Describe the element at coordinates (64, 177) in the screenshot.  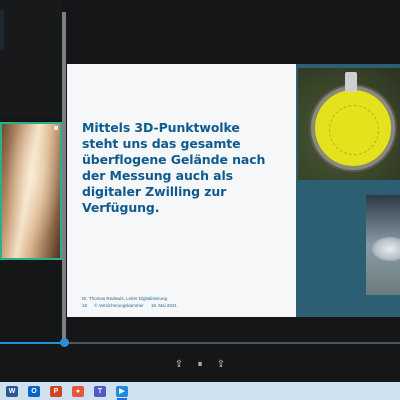
I see `pane-splitter` at that location.